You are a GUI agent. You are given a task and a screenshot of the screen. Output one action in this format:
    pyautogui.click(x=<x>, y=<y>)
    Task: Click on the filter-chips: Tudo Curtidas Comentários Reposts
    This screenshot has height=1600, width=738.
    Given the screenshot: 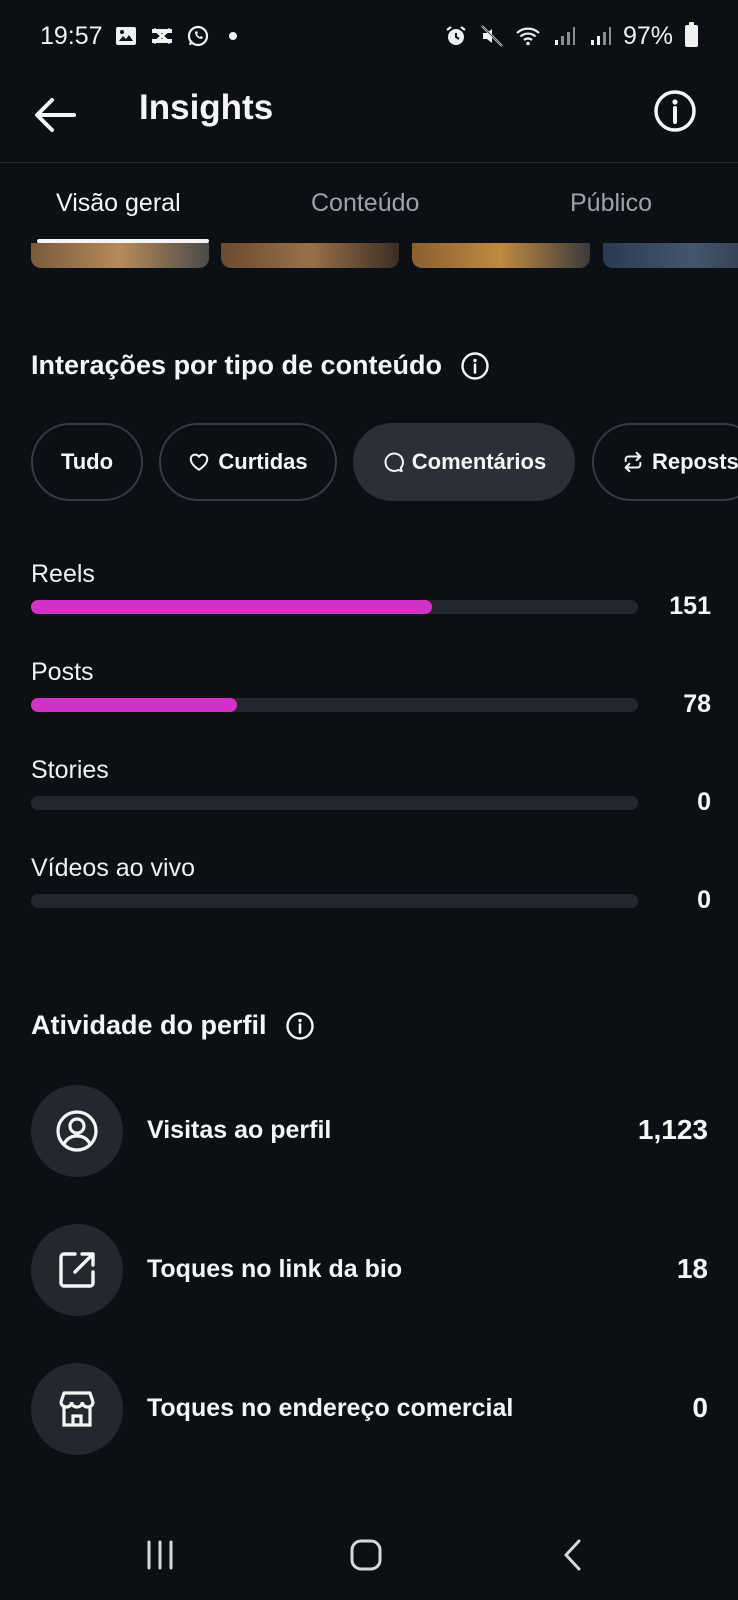 What is the action you would take?
    pyautogui.click(x=384, y=462)
    